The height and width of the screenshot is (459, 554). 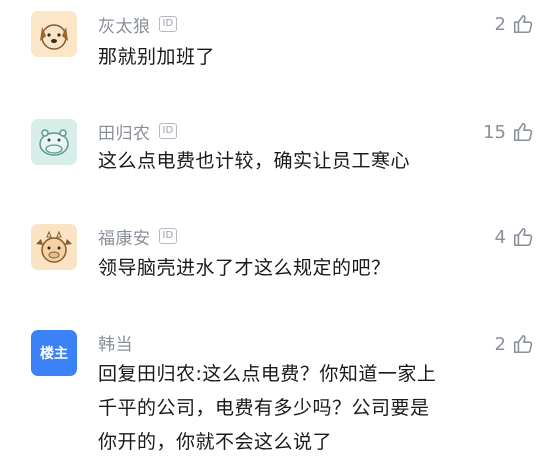 I want to click on comment-header: 韩当, so click(x=115, y=342).